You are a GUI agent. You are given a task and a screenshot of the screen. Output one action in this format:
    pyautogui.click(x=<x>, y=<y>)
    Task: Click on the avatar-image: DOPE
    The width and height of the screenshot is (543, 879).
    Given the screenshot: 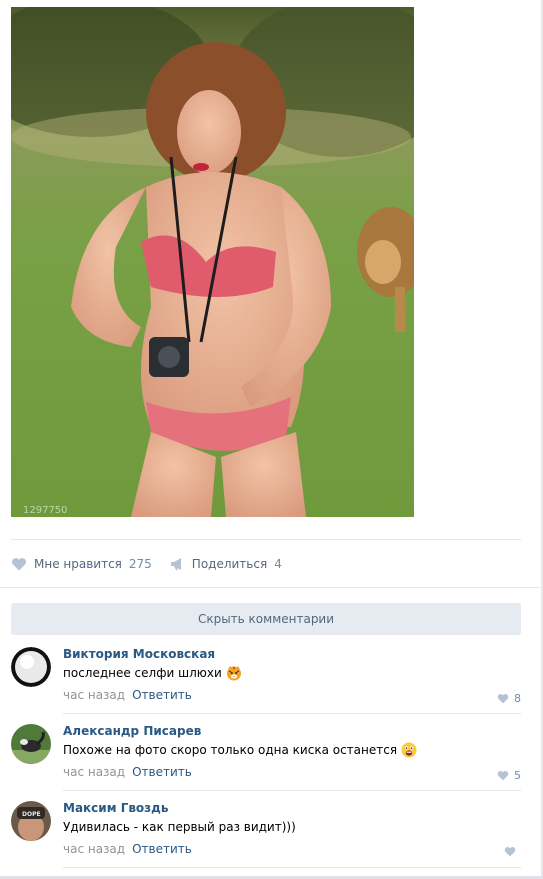 What is the action you would take?
    pyautogui.click(x=31, y=821)
    